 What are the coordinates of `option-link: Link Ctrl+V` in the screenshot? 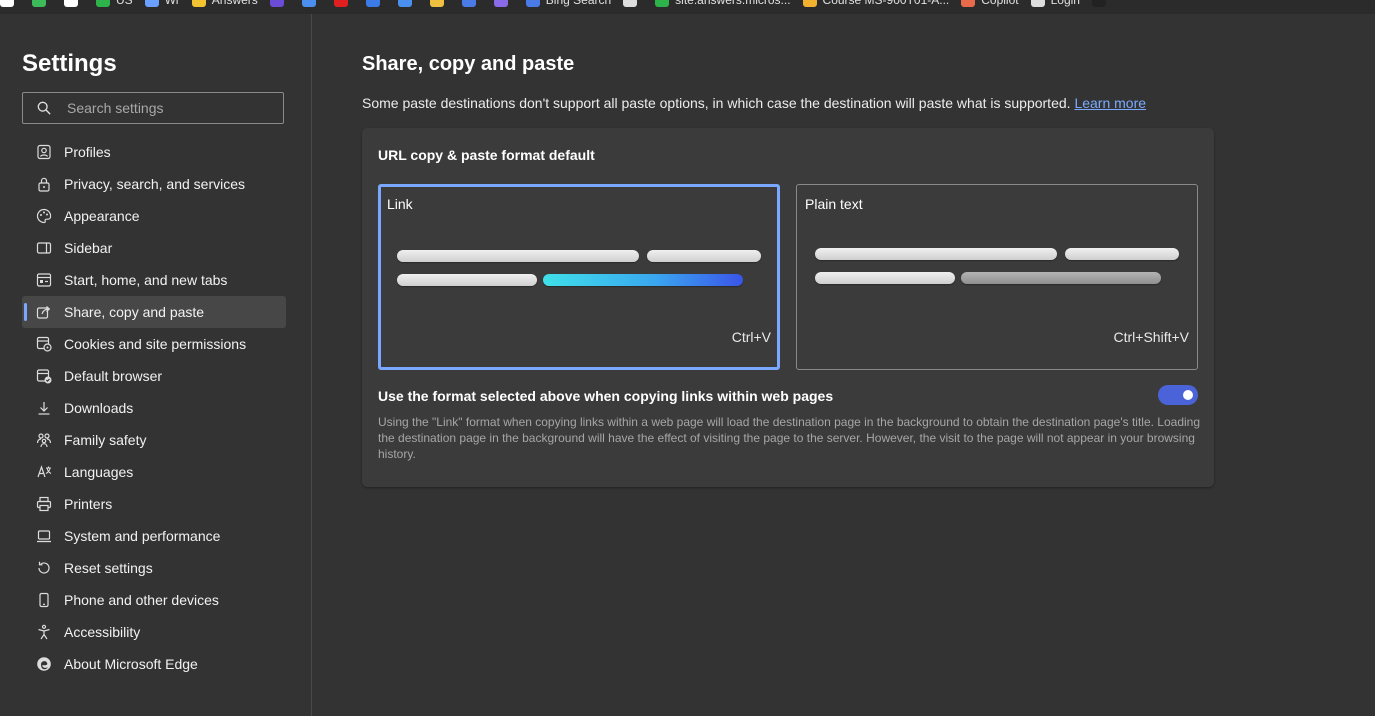 It's located at (579, 277).